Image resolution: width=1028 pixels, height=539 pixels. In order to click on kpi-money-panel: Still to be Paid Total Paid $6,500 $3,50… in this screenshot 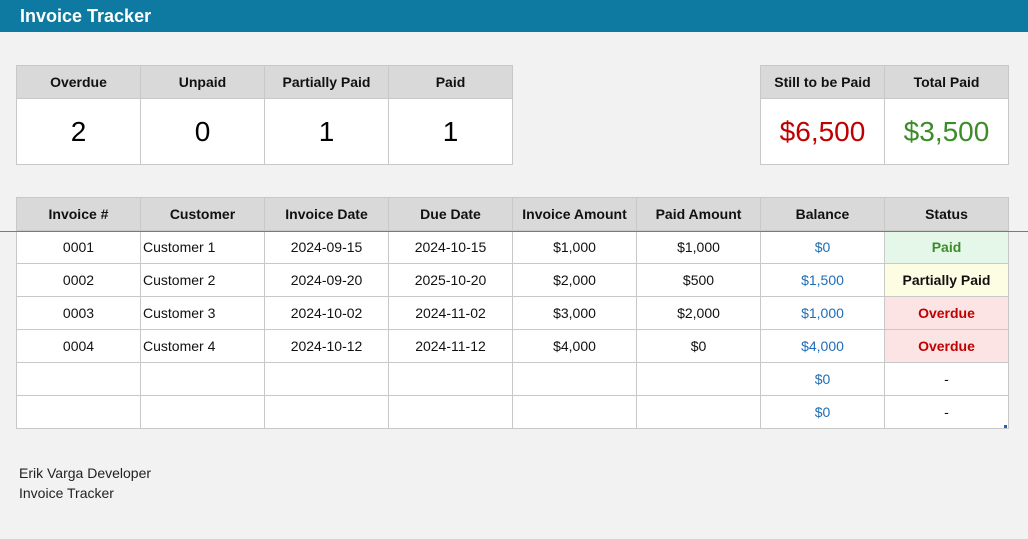, I will do `click(884, 115)`.